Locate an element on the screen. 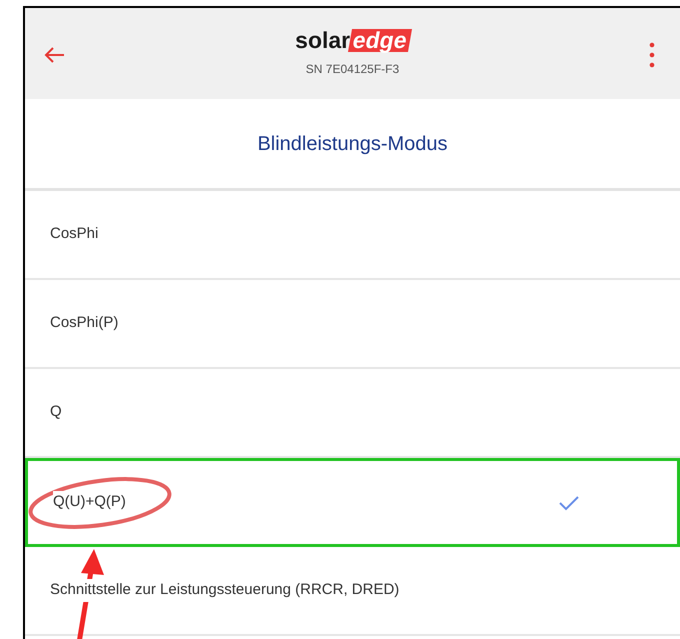  list-item: CosPhi is located at coordinates (352, 235).